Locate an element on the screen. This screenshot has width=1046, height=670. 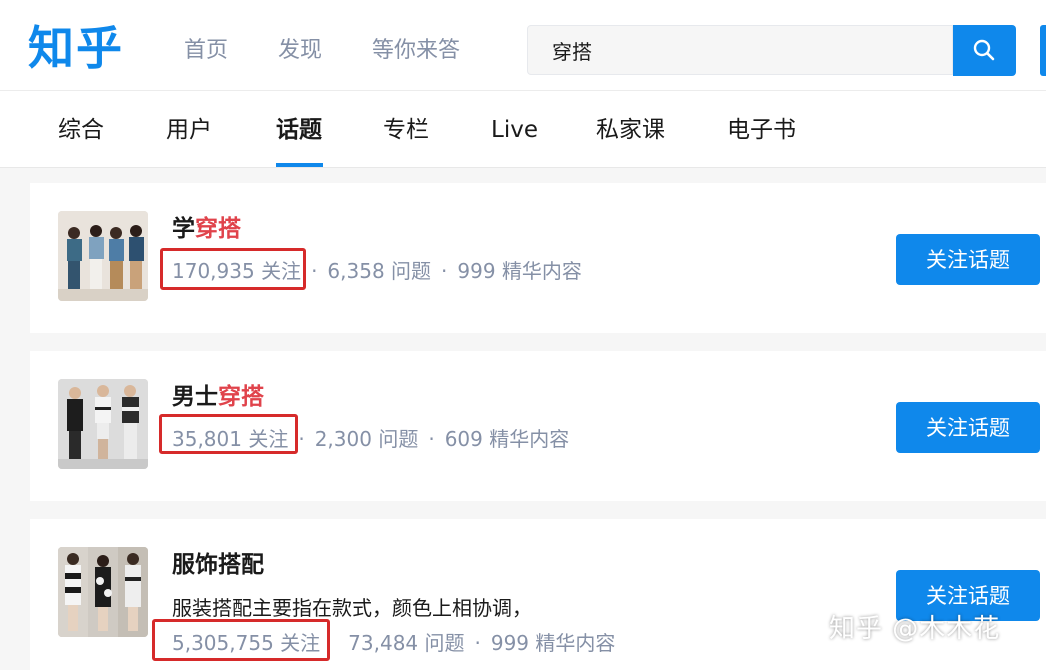
active-tab-indicator is located at coordinates (299, 165).